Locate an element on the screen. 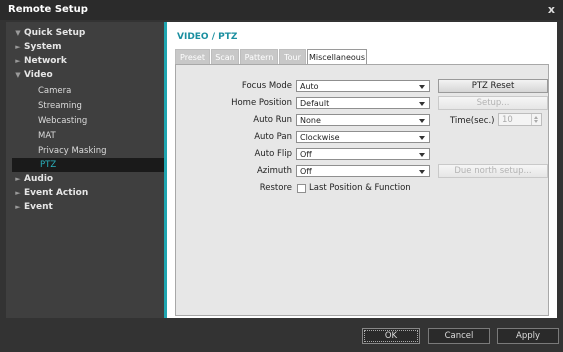 This screenshot has width=563, height=352. tab-pattern: Pattern is located at coordinates (259, 56).